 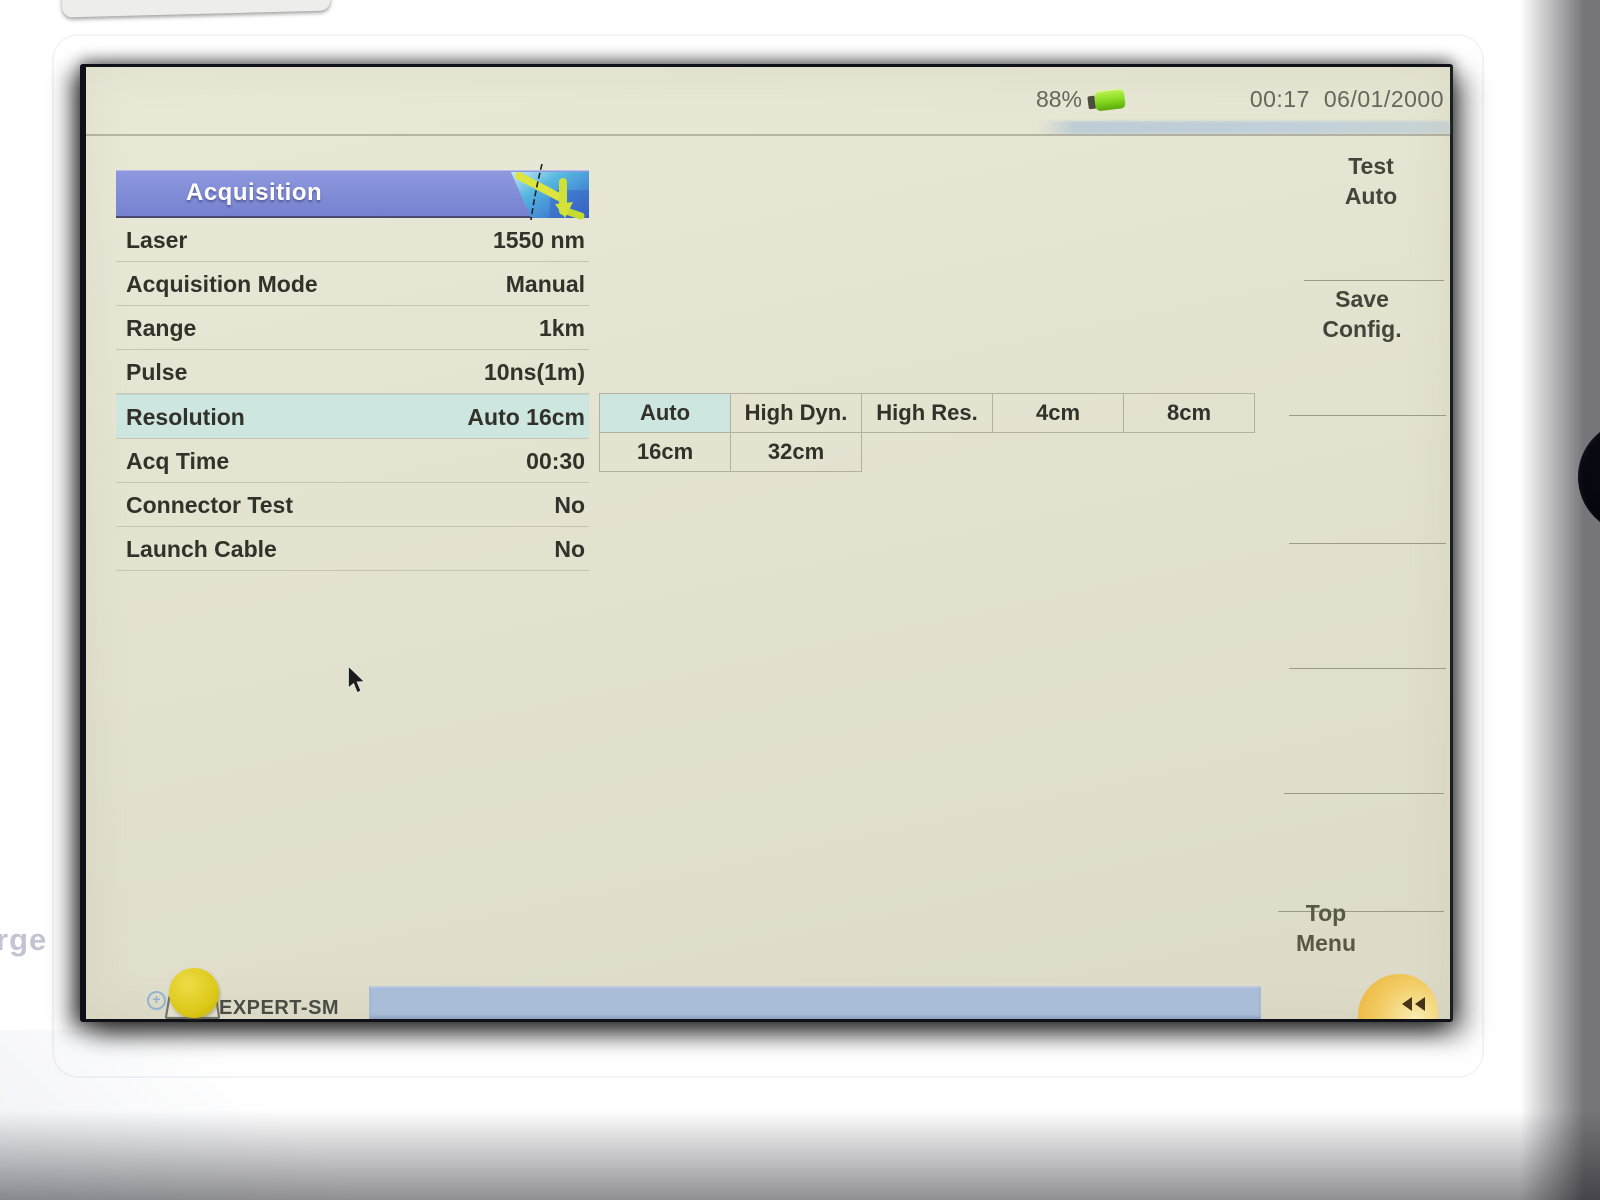 What do you see at coordinates (352, 328) in the screenshot?
I see `setting-row-range: Range 1km` at bounding box center [352, 328].